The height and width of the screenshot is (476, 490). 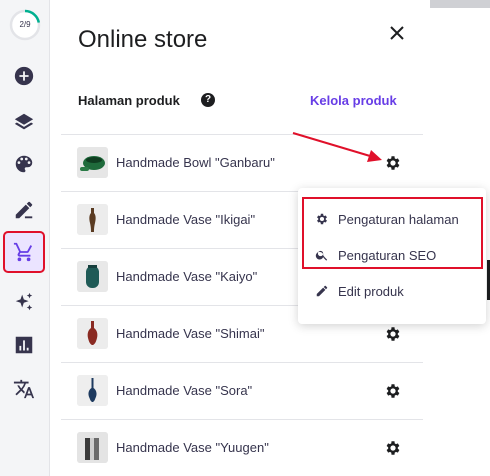 I want to click on close-icon, so click(x=397, y=33).